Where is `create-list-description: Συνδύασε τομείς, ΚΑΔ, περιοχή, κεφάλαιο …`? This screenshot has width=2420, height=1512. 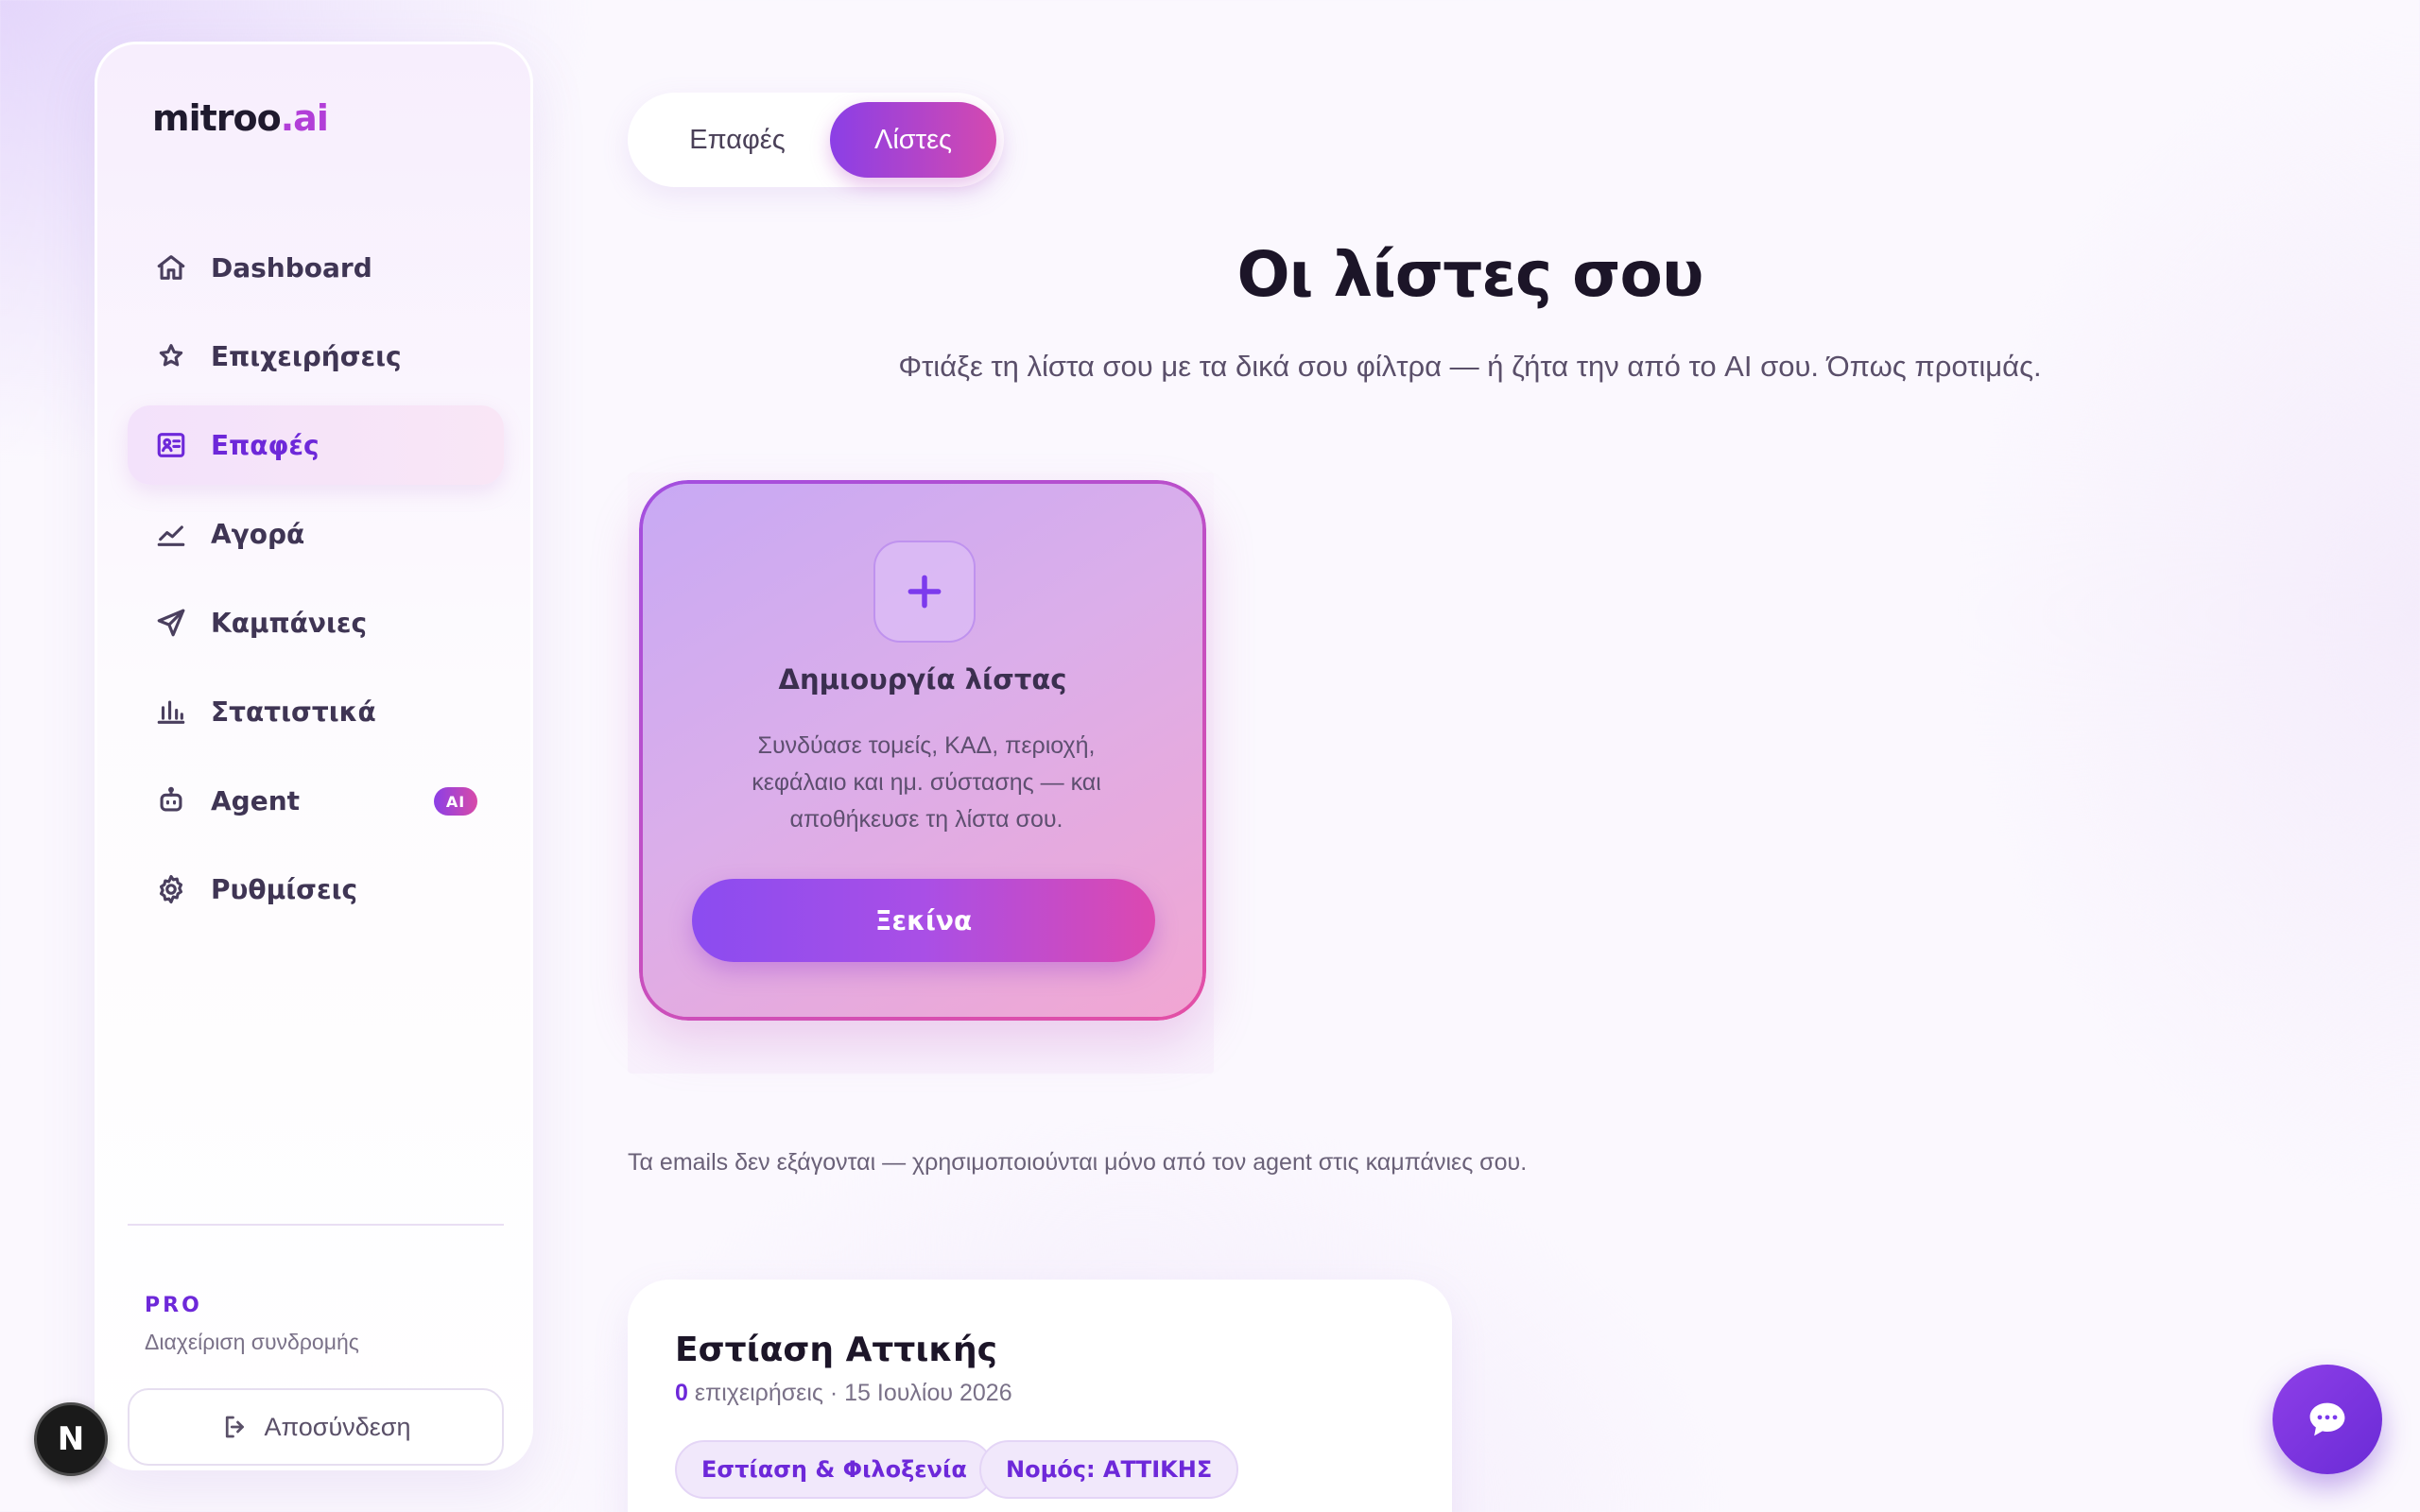
create-list-description: Συνδύασε τομείς, ΚΑΔ, περιοχή, κεφάλαιο … is located at coordinates (927, 782).